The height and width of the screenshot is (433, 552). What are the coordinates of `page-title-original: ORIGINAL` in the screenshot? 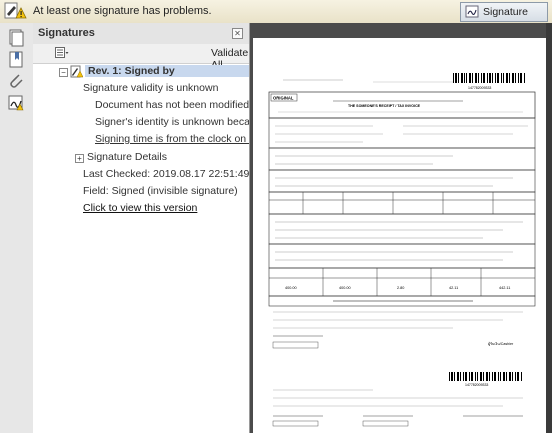 It's located at (283, 98).